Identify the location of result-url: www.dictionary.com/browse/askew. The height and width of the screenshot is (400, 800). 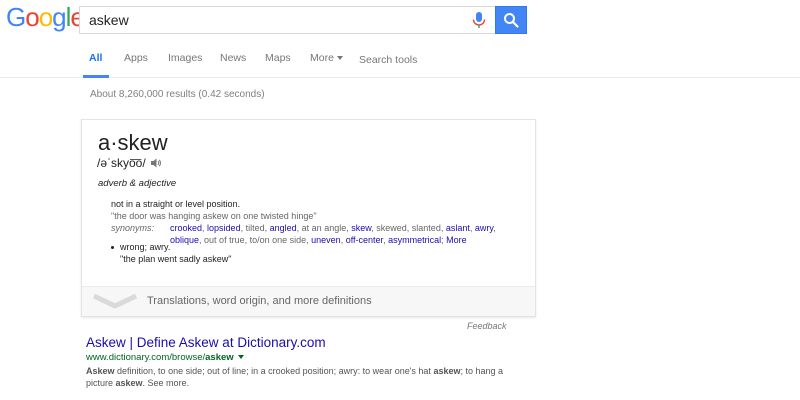
(165, 357).